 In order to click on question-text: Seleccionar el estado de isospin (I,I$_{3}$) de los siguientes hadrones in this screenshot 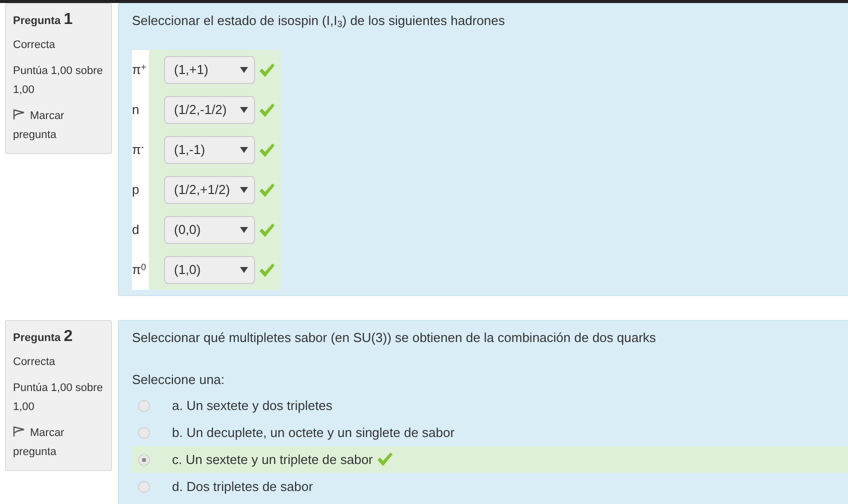, I will do `click(319, 21)`.